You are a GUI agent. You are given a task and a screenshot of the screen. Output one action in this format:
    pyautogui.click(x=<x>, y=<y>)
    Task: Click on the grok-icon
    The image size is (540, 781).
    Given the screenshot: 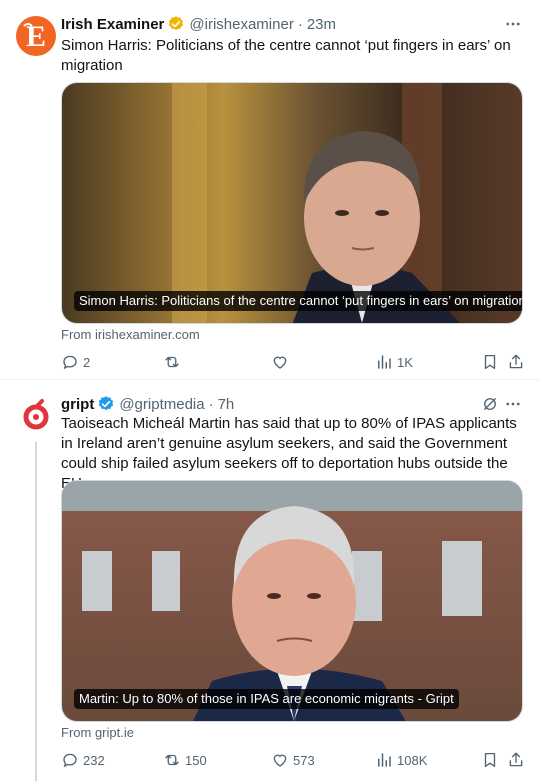 What is the action you would take?
    pyautogui.click(x=490, y=404)
    